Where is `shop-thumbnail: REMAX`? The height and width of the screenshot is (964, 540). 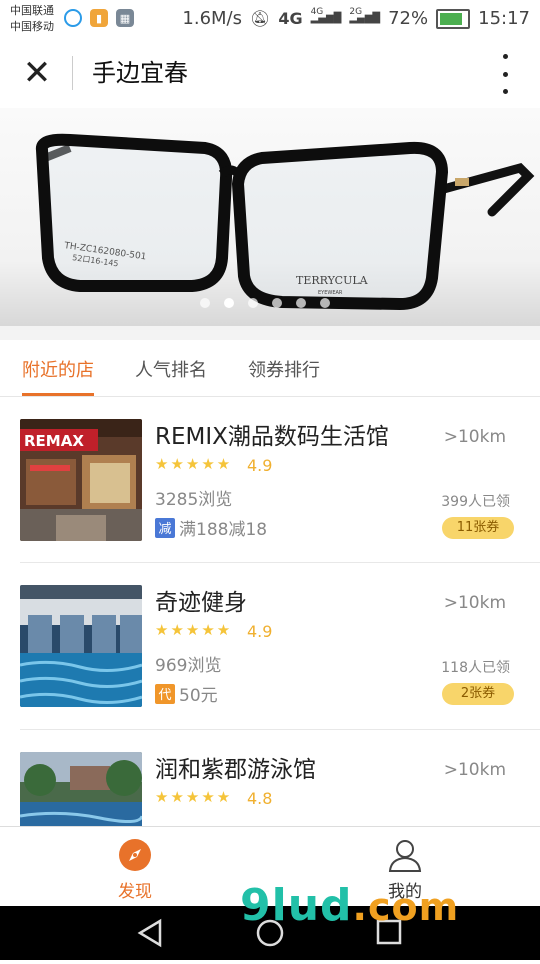
shop-thumbnail: REMAX is located at coordinates (81, 480).